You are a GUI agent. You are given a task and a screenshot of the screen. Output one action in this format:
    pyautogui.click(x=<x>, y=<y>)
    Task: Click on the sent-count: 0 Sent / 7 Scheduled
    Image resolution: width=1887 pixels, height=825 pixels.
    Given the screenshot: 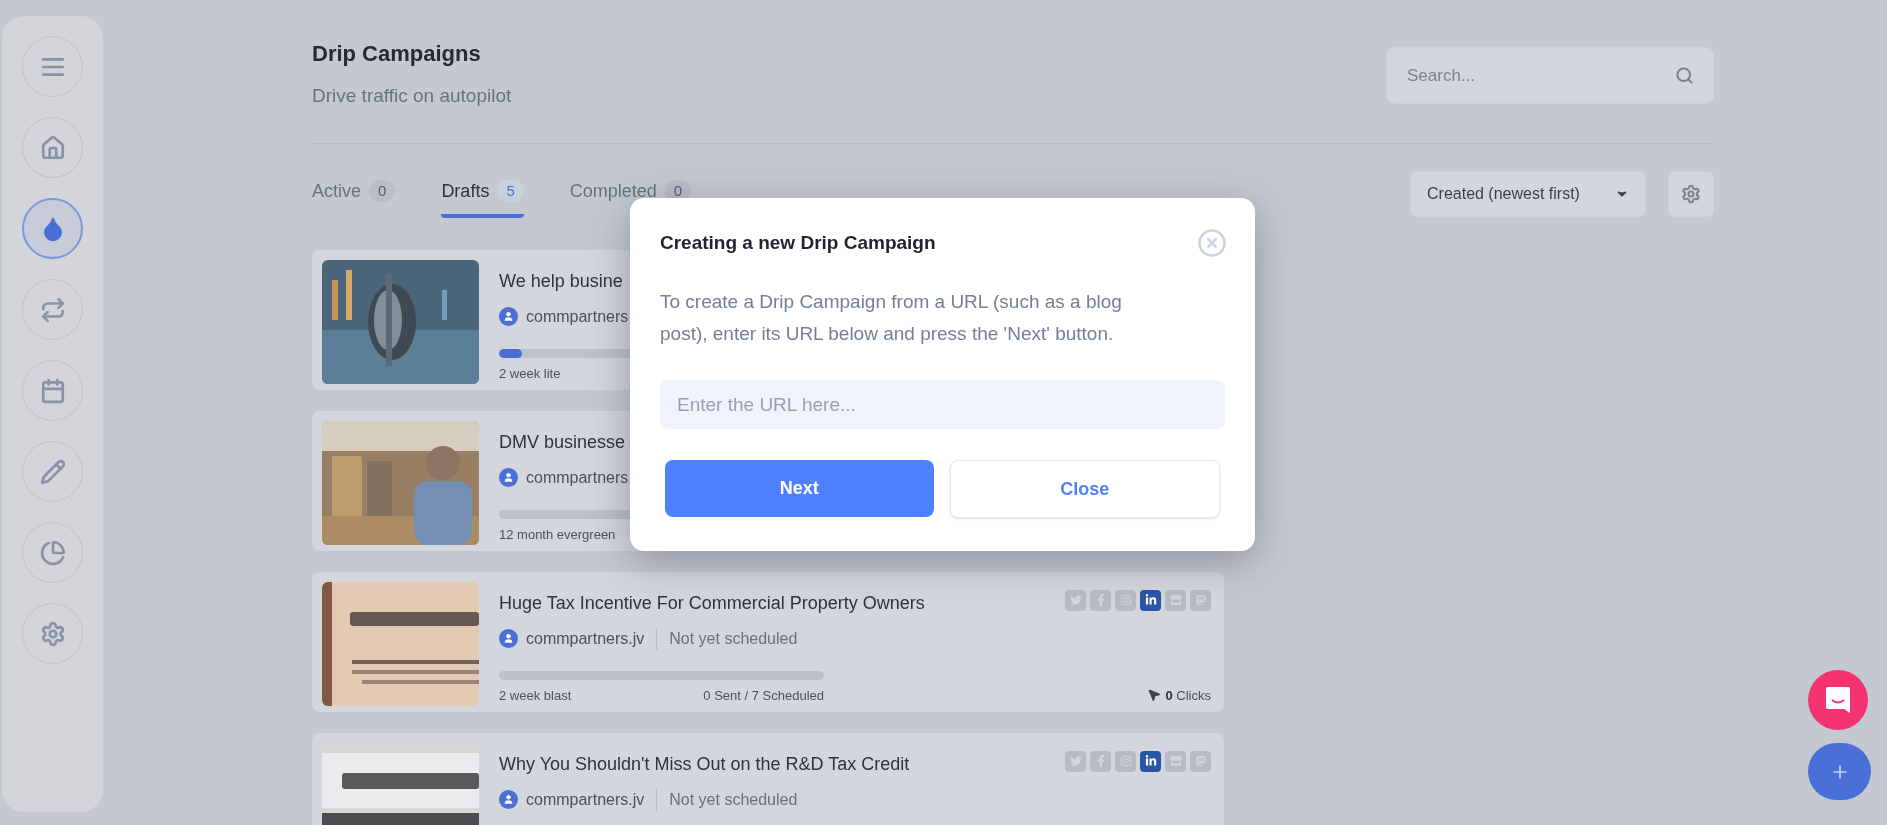 What is the action you would take?
    pyautogui.click(x=763, y=695)
    